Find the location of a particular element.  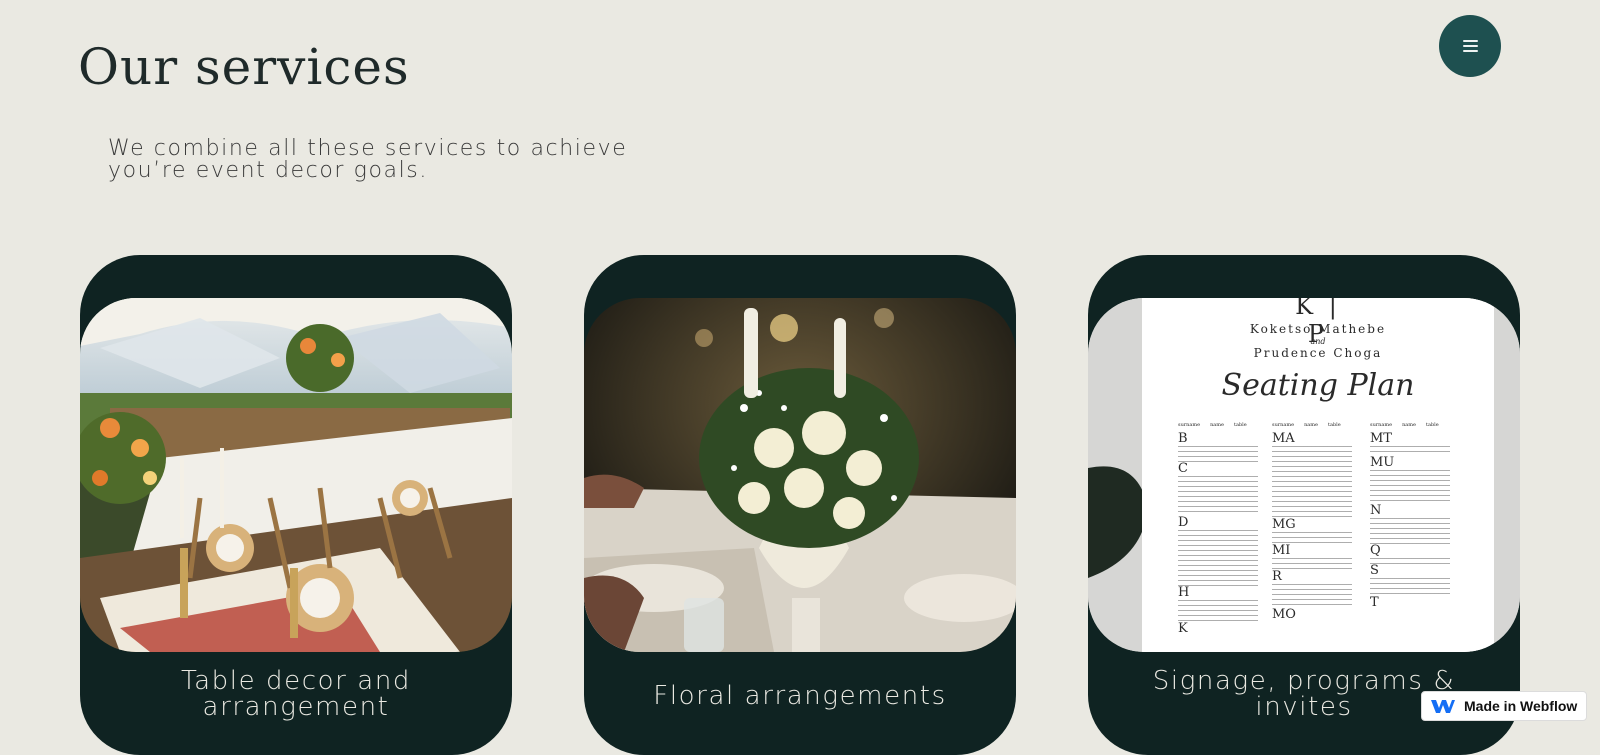

group-letter: R is located at coordinates (1277, 576).